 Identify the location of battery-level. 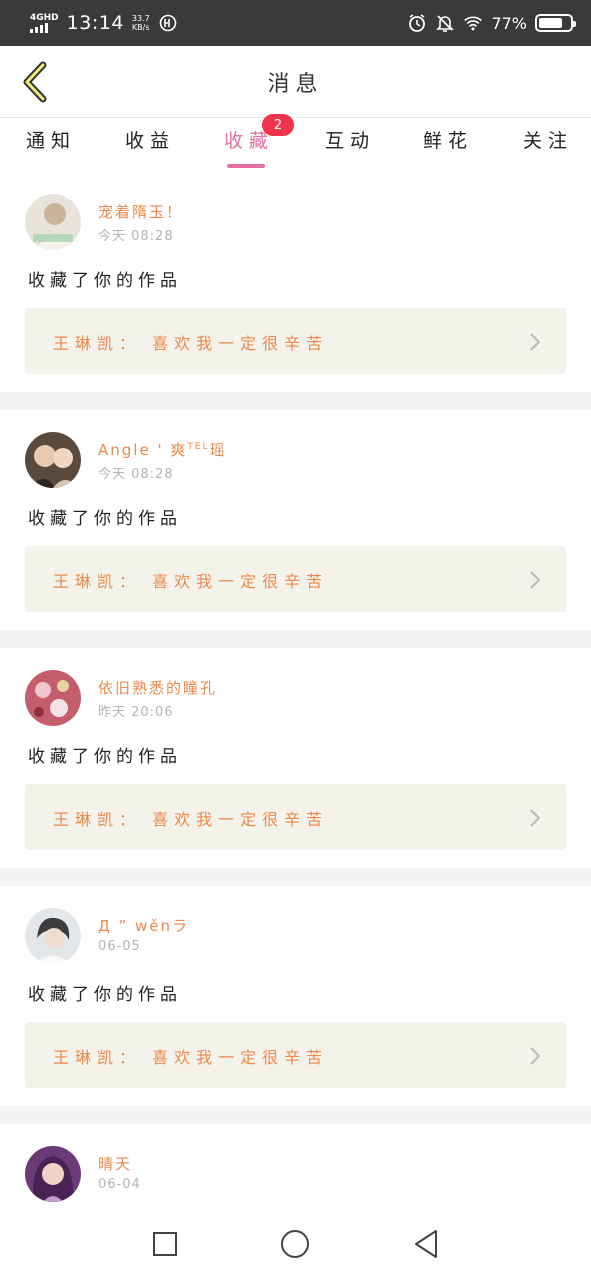
(551, 23).